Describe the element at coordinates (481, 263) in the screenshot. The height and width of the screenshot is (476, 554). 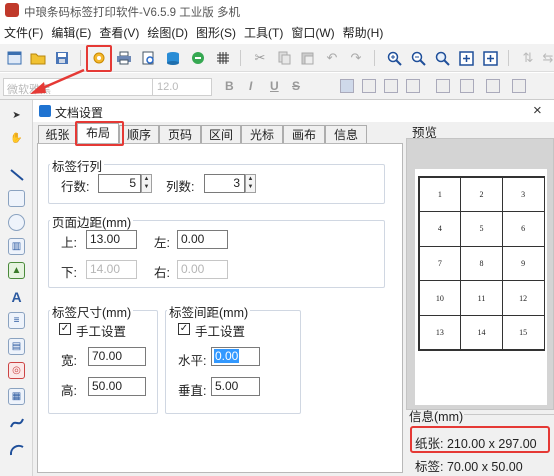
I see `preview-cell: 8` at that location.